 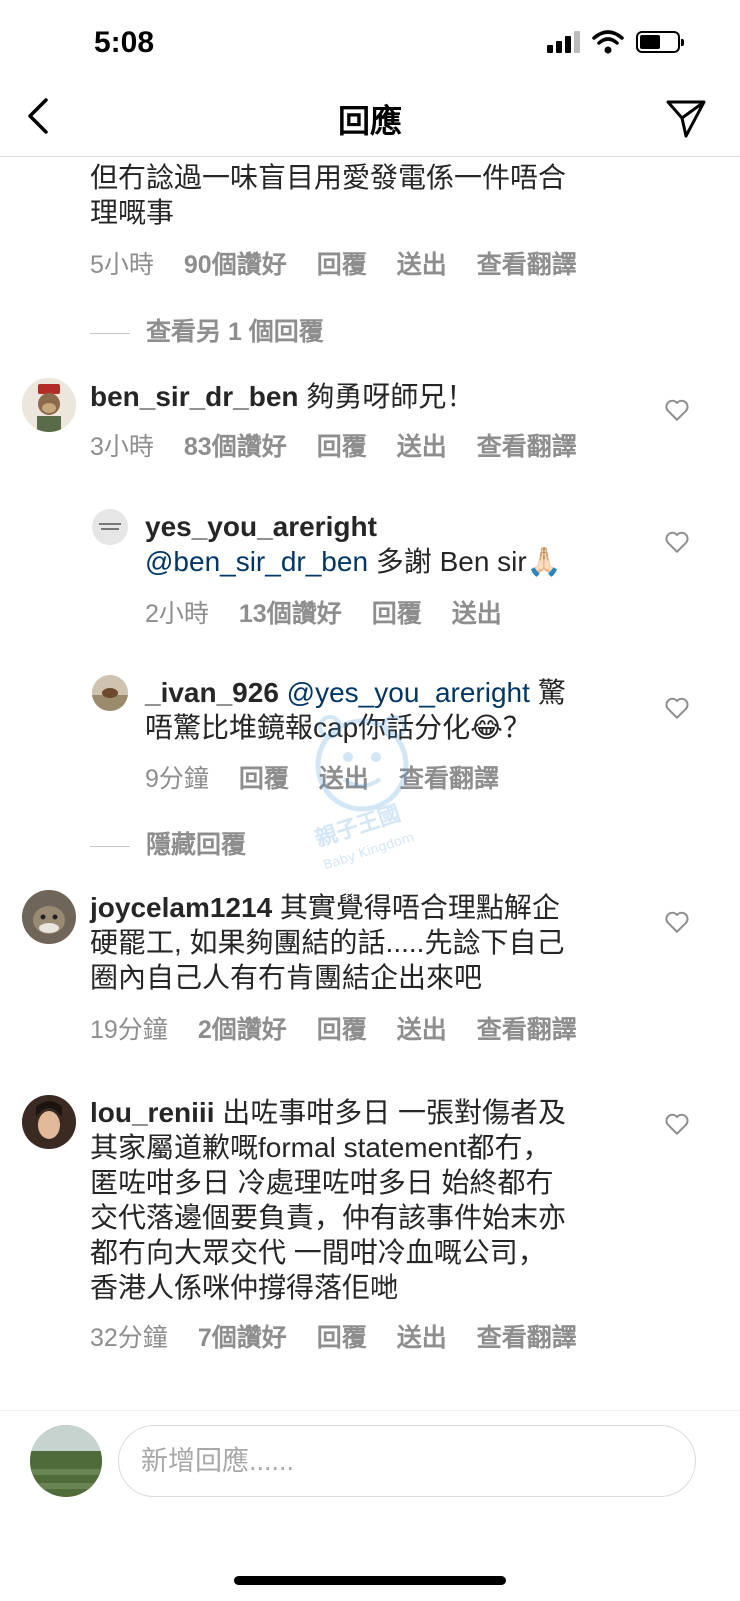 What do you see at coordinates (212, 692) in the screenshot?
I see `comment-username: _ivan_926` at bounding box center [212, 692].